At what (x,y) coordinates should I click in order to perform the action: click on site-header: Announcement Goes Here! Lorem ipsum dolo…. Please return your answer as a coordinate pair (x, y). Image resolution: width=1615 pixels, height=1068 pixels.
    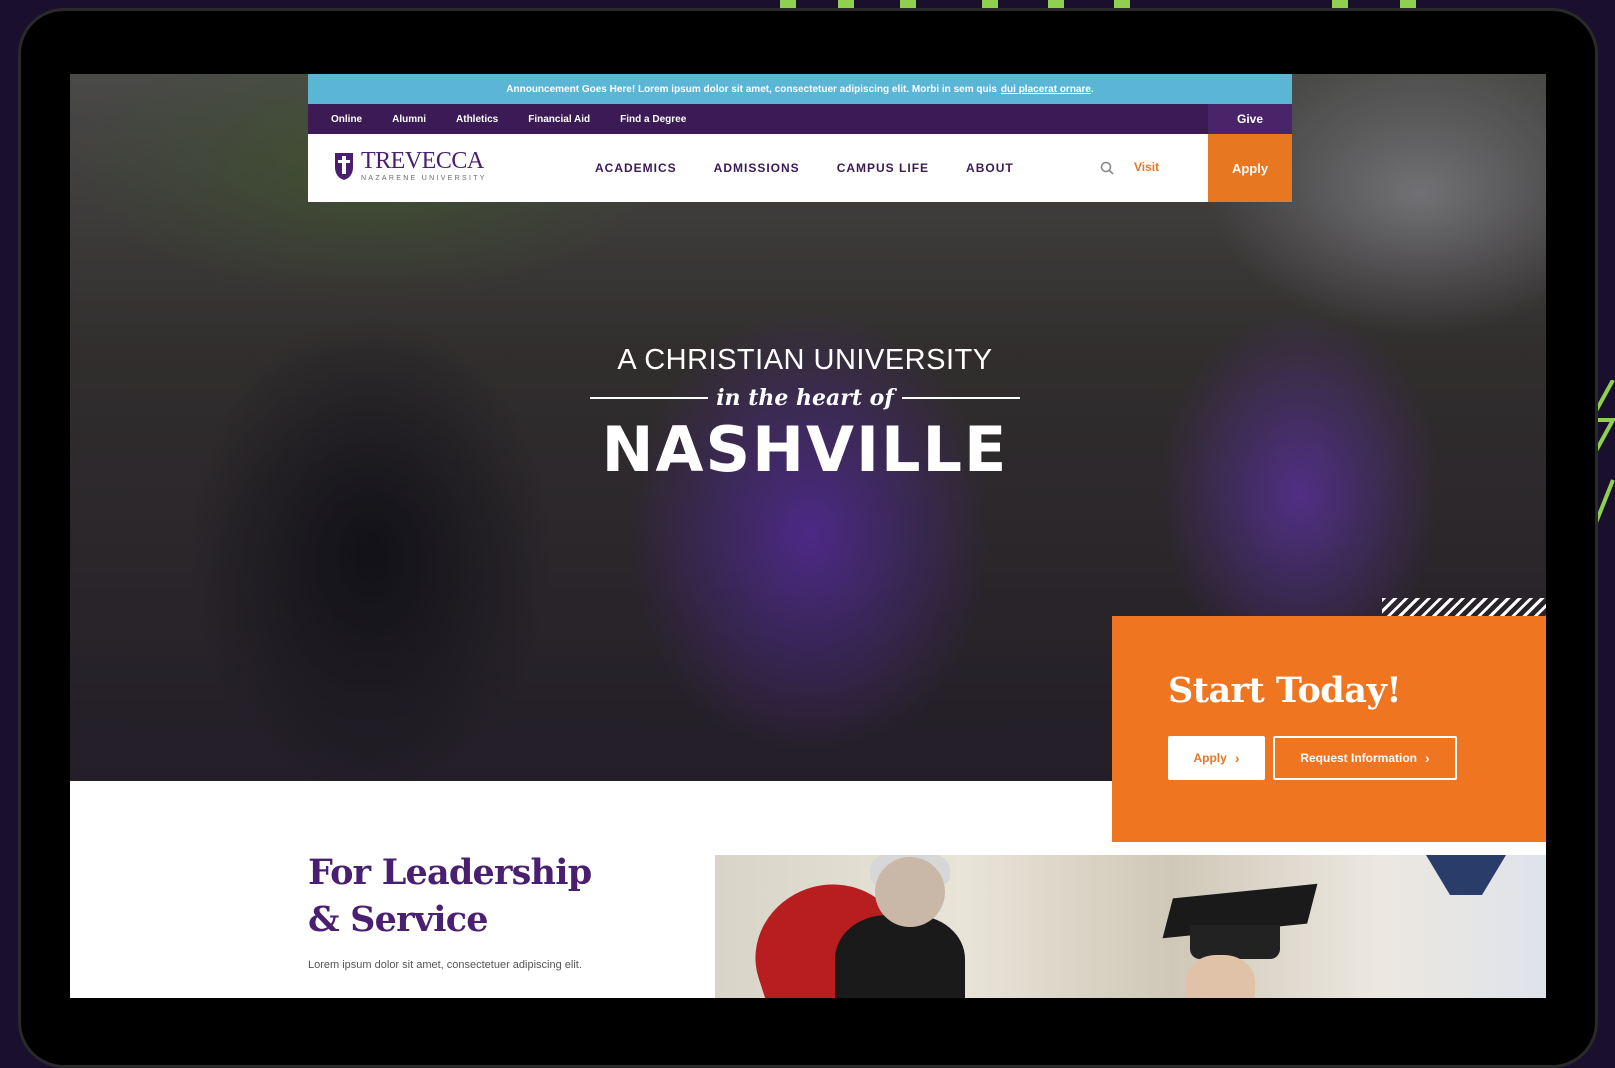
    Looking at the image, I should click on (800, 138).